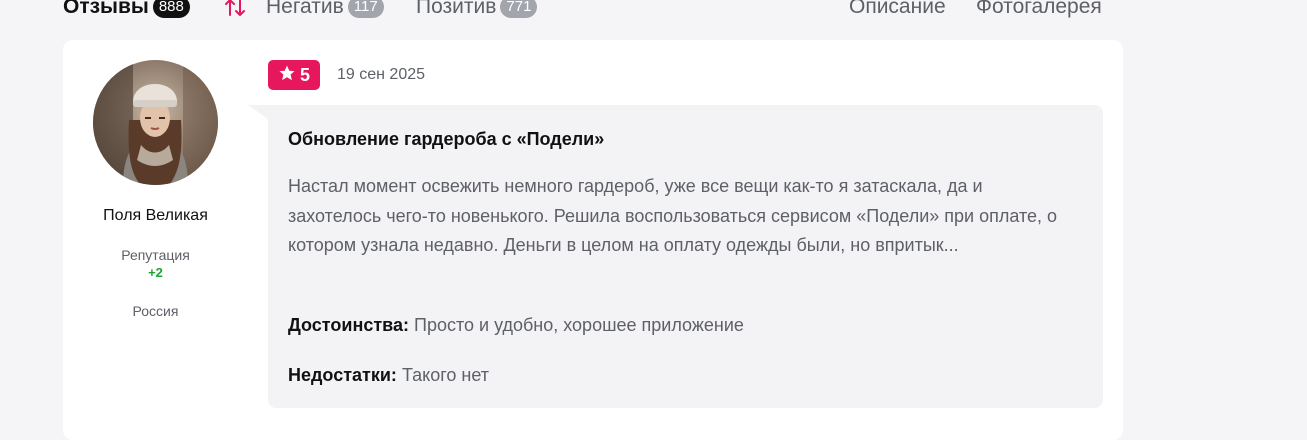  Describe the element at coordinates (155, 122) in the screenshot. I see `avatar` at that location.